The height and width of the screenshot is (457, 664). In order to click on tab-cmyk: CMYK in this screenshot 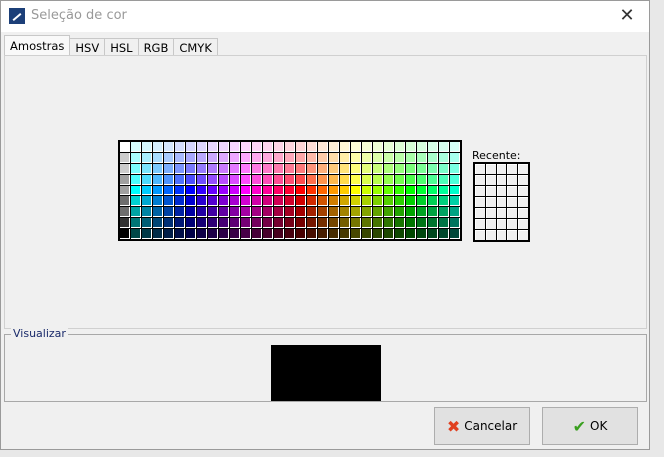, I will do `click(195, 46)`.